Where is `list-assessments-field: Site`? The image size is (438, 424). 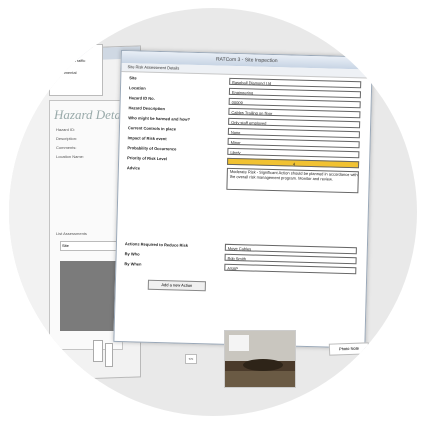 list-assessments-field: Site is located at coordinates (91, 246).